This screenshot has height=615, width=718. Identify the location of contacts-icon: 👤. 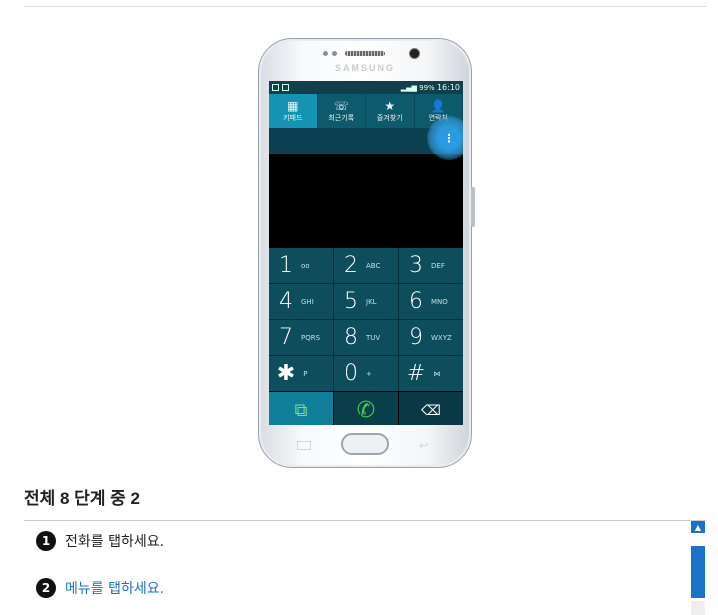
(438, 105).